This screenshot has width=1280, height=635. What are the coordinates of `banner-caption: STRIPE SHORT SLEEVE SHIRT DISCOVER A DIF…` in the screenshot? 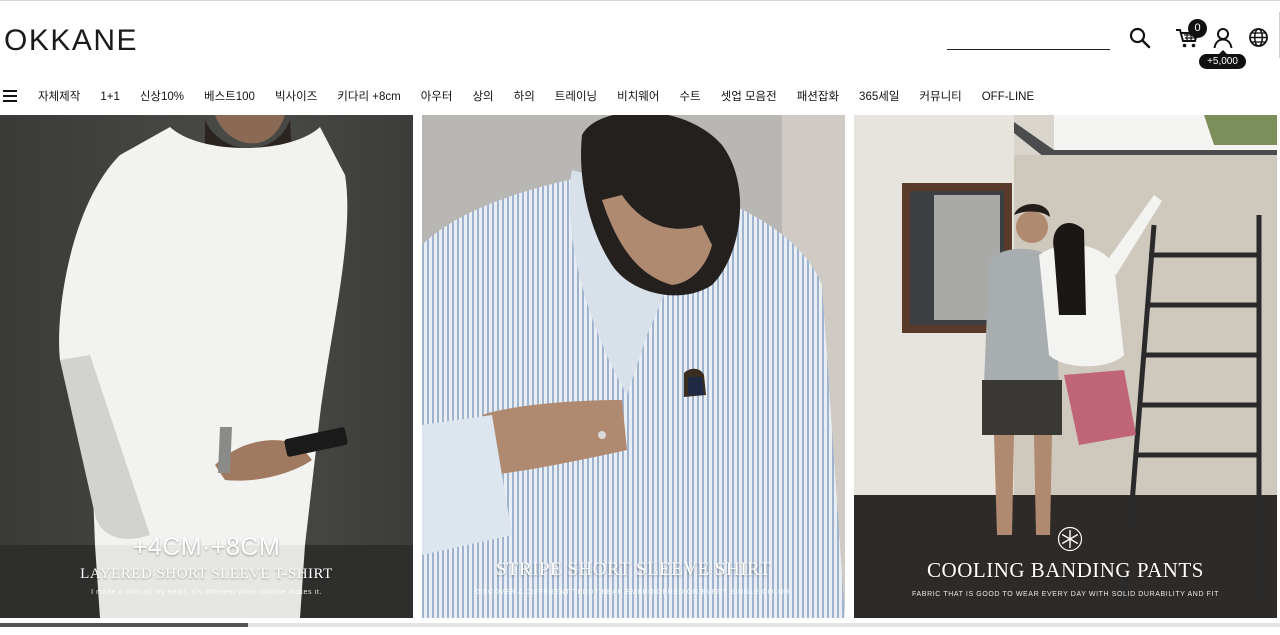 It's located at (633, 577).